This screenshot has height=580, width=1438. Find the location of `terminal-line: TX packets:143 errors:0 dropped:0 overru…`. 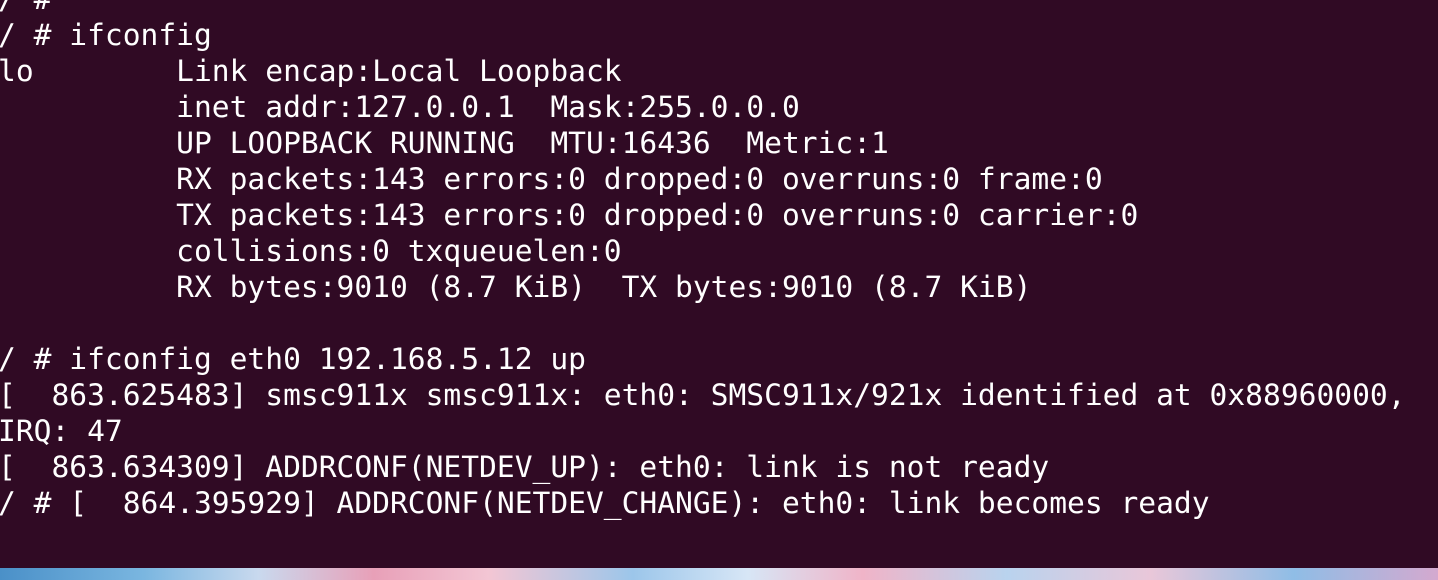

terminal-line: TX packets:143 errors:0 dropped:0 overru… is located at coordinates (569, 215).